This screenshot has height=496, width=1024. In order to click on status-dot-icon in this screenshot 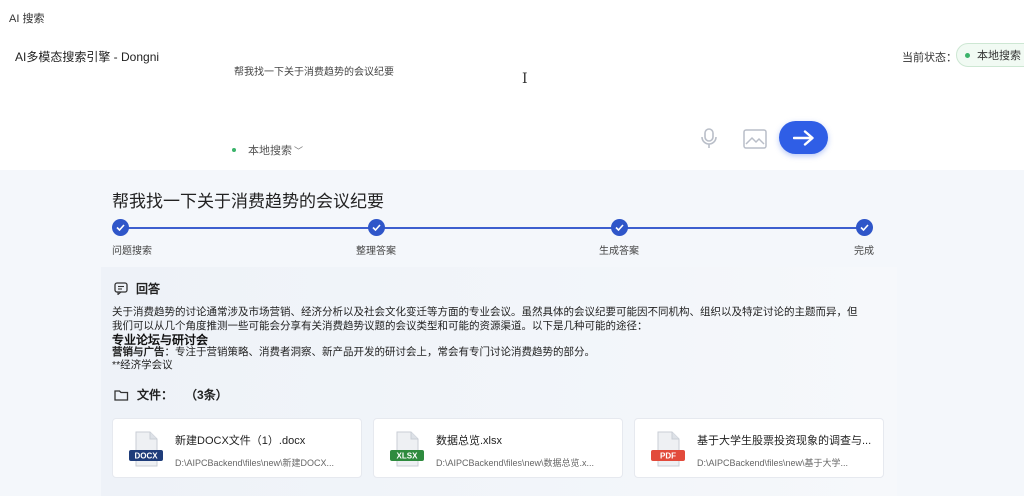, I will do `click(967, 55)`.